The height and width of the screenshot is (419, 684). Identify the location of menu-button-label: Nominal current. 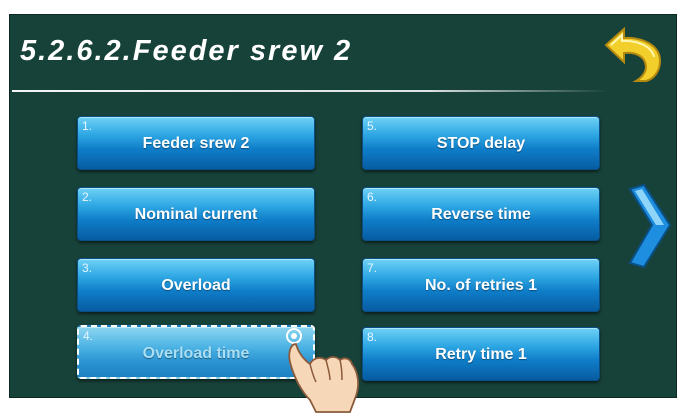
(196, 214).